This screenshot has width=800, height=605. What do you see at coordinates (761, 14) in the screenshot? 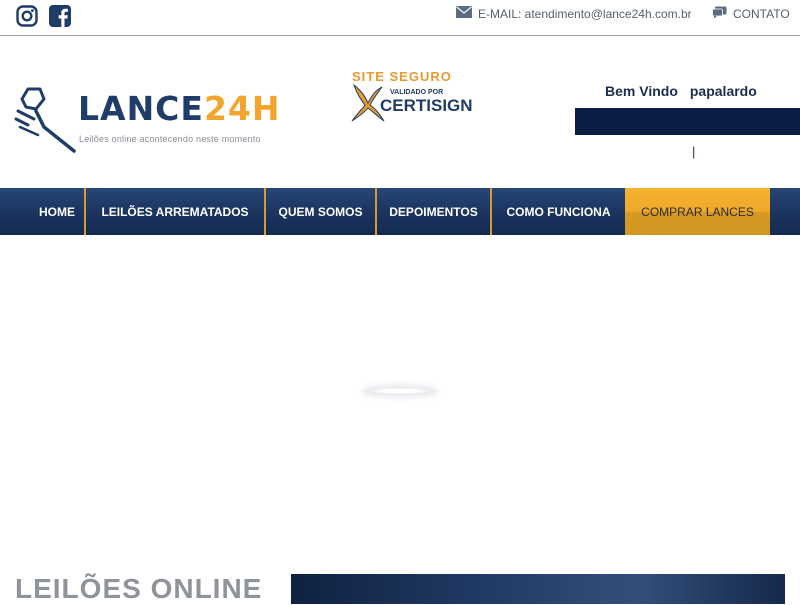
I see `contato-text: CONTATO` at bounding box center [761, 14].